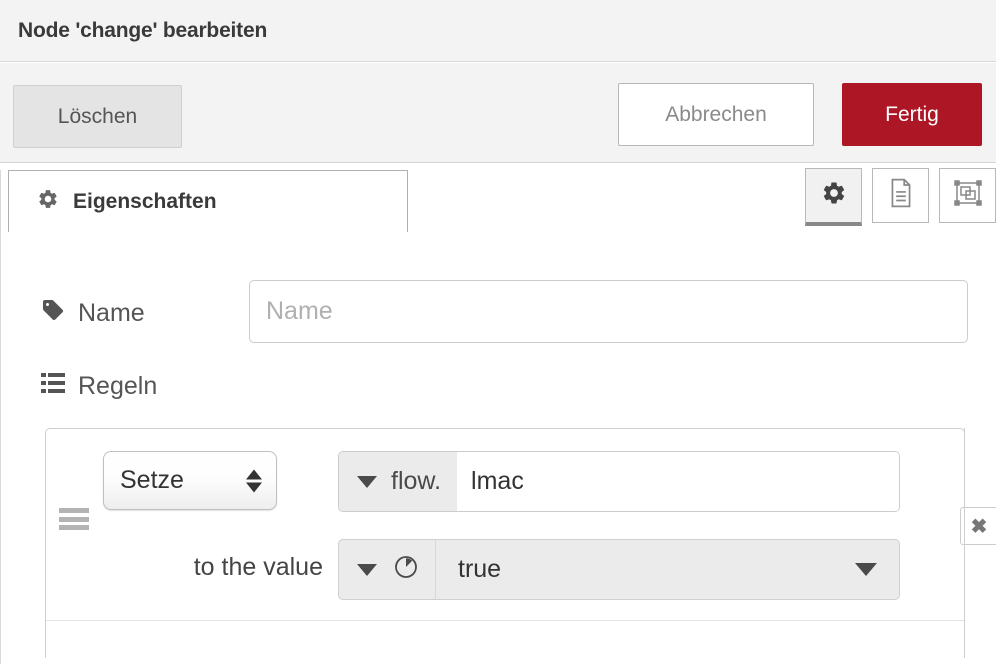  What do you see at coordinates (258, 567) in the screenshot?
I see `rule-value-connector-label: to the value` at bounding box center [258, 567].